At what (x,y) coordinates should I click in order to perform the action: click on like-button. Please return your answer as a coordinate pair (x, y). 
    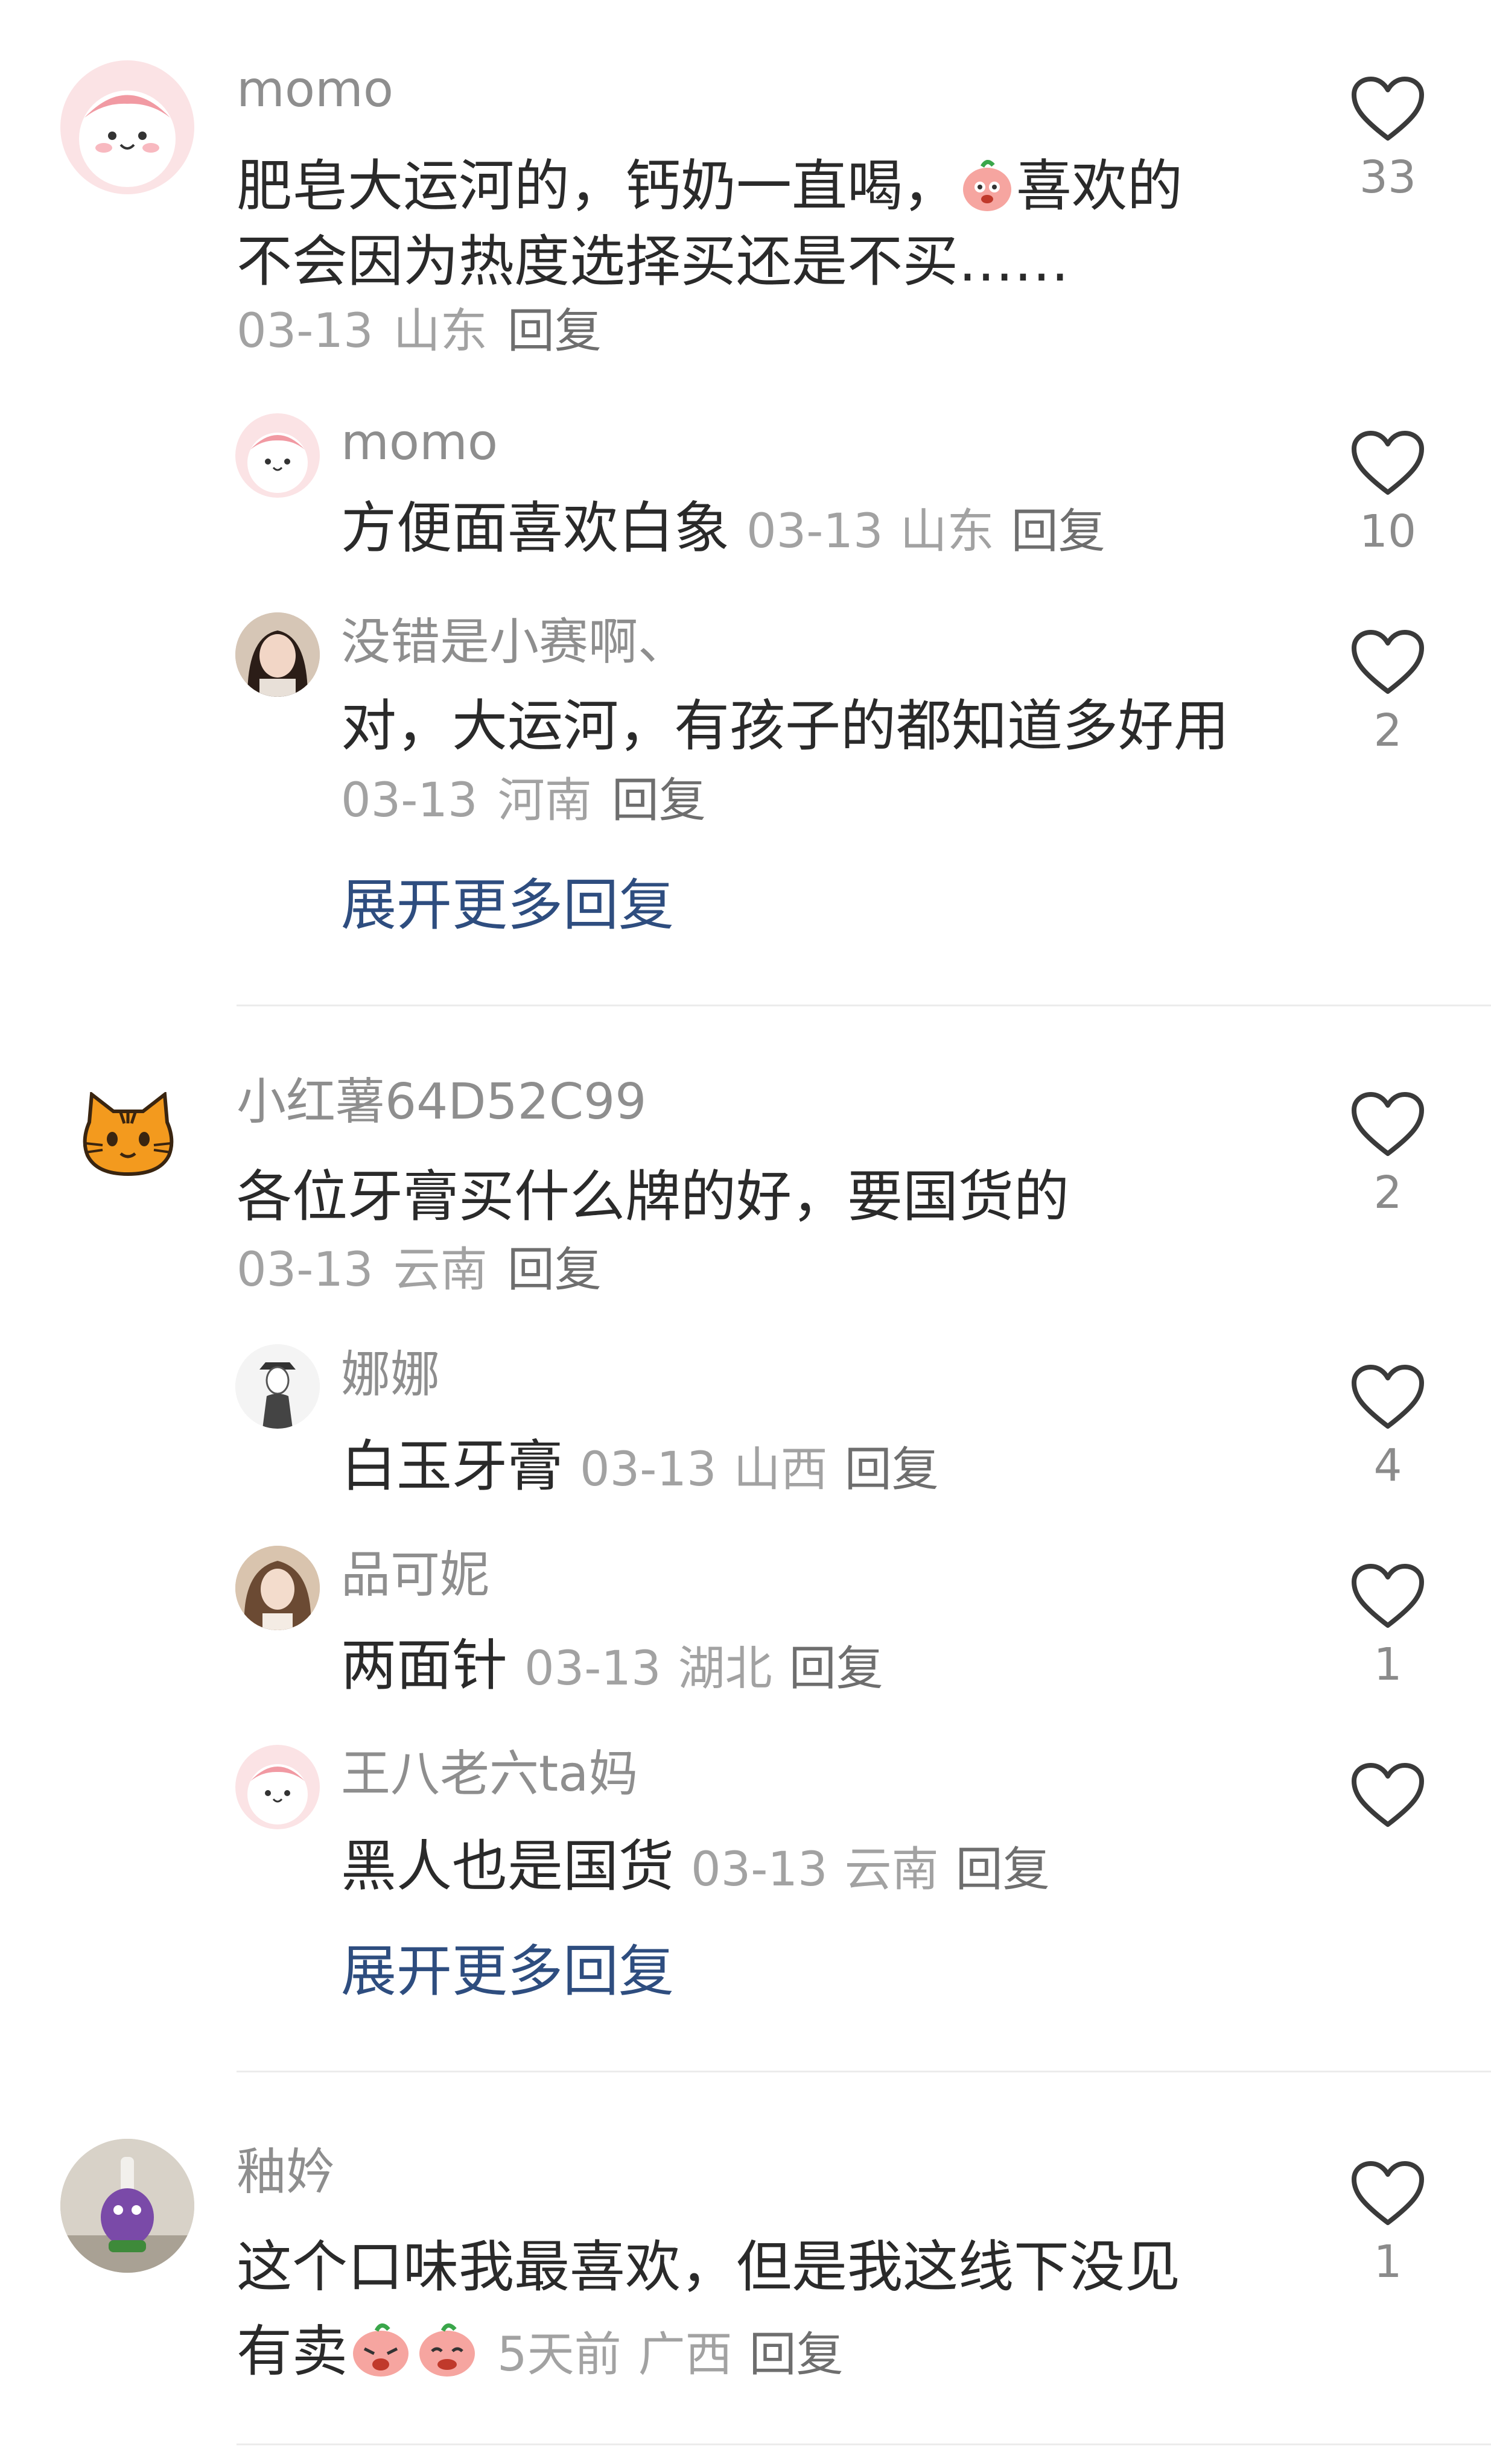
    Looking at the image, I should click on (1388, 1795).